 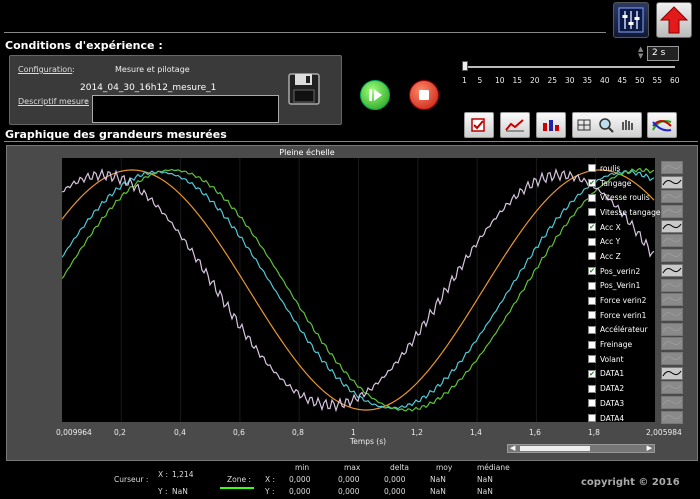 I want to click on mixer-button, so click(x=631, y=20).